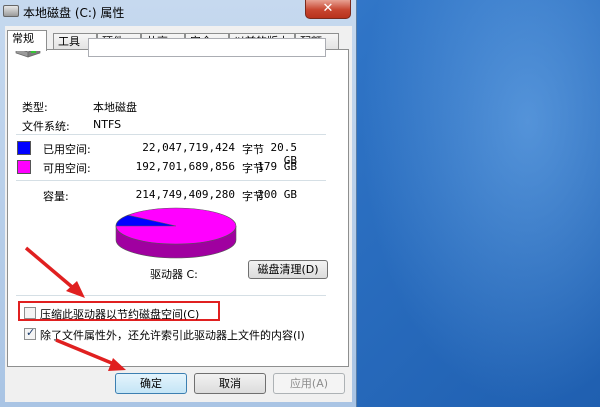 This screenshot has width=600, height=407. What do you see at coordinates (174, 274) in the screenshot?
I see `drive-letter-label: 驱动器 C:` at bounding box center [174, 274].